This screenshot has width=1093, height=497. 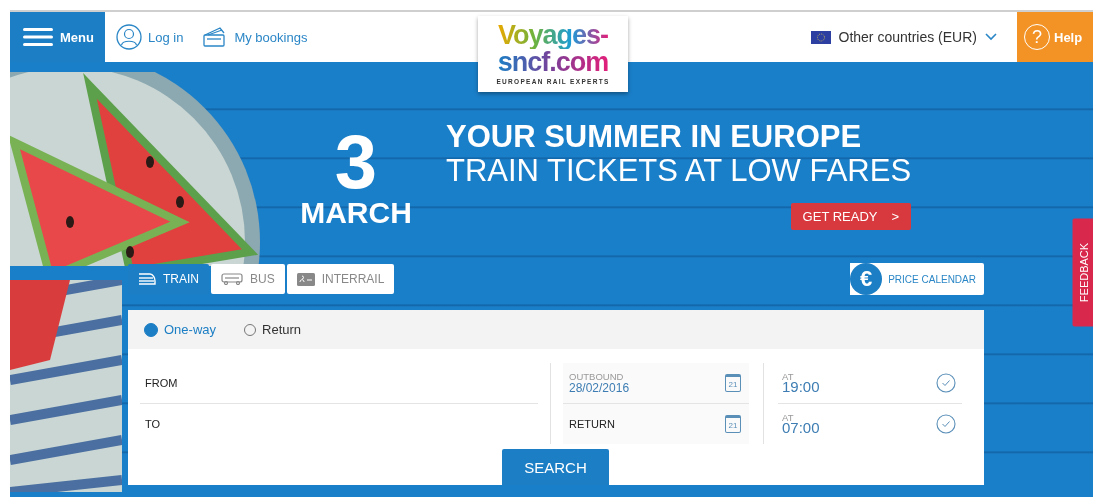 What do you see at coordinates (232, 279) in the screenshot?
I see `bus-icon` at bounding box center [232, 279].